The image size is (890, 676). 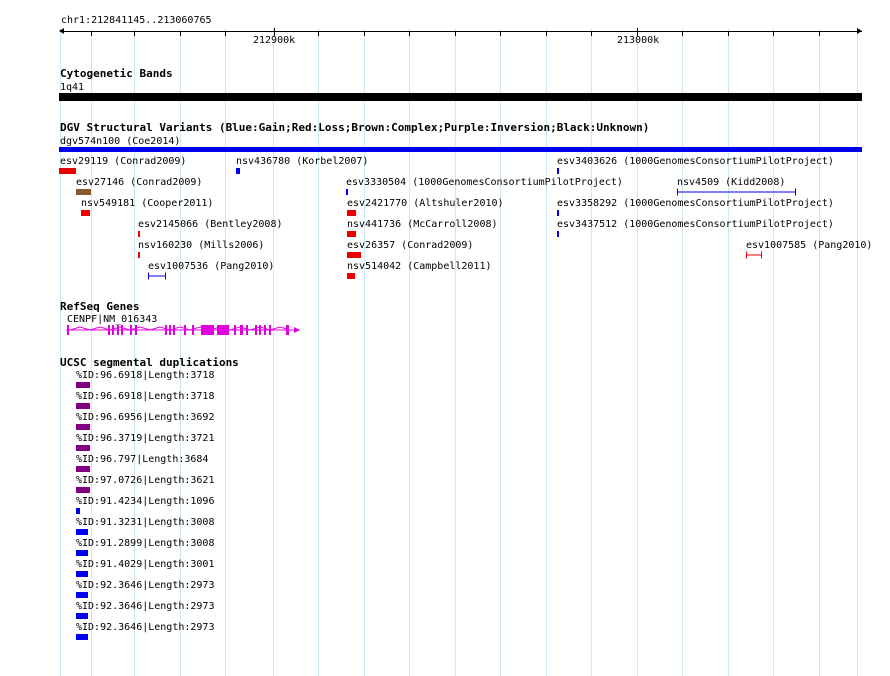 I want to click on dgv-summary-bar, so click(x=460, y=149).